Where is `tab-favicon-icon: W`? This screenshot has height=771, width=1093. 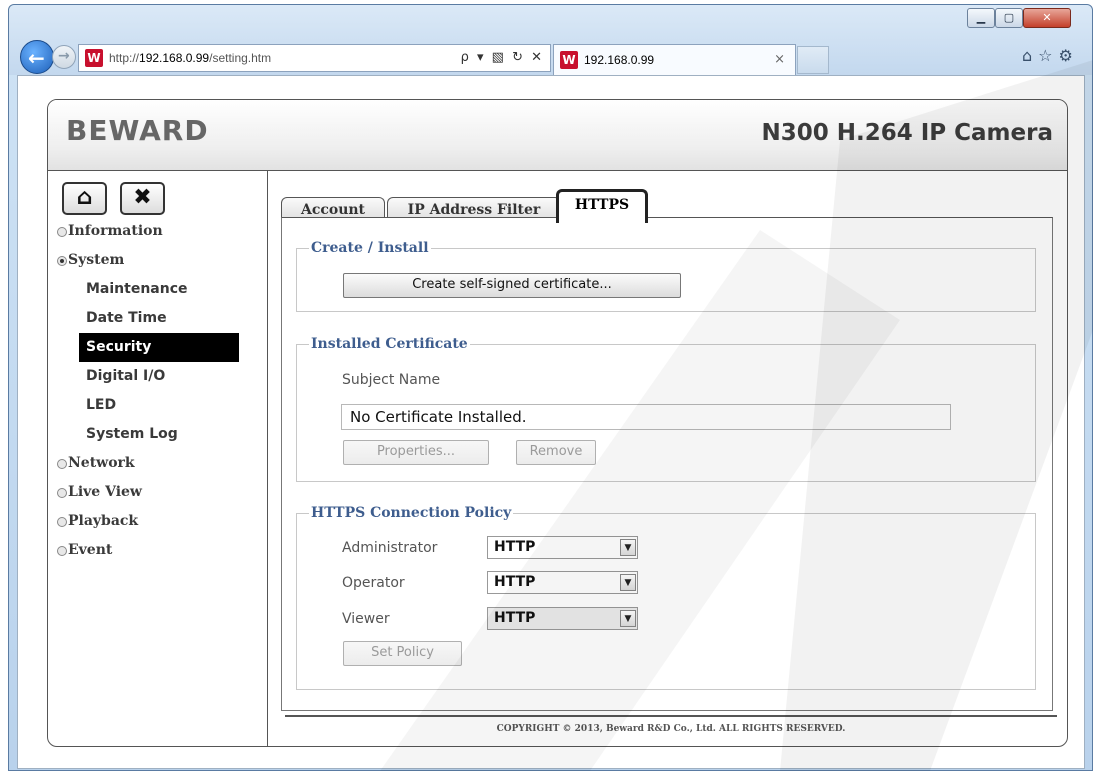 tab-favicon-icon: W is located at coordinates (569, 60).